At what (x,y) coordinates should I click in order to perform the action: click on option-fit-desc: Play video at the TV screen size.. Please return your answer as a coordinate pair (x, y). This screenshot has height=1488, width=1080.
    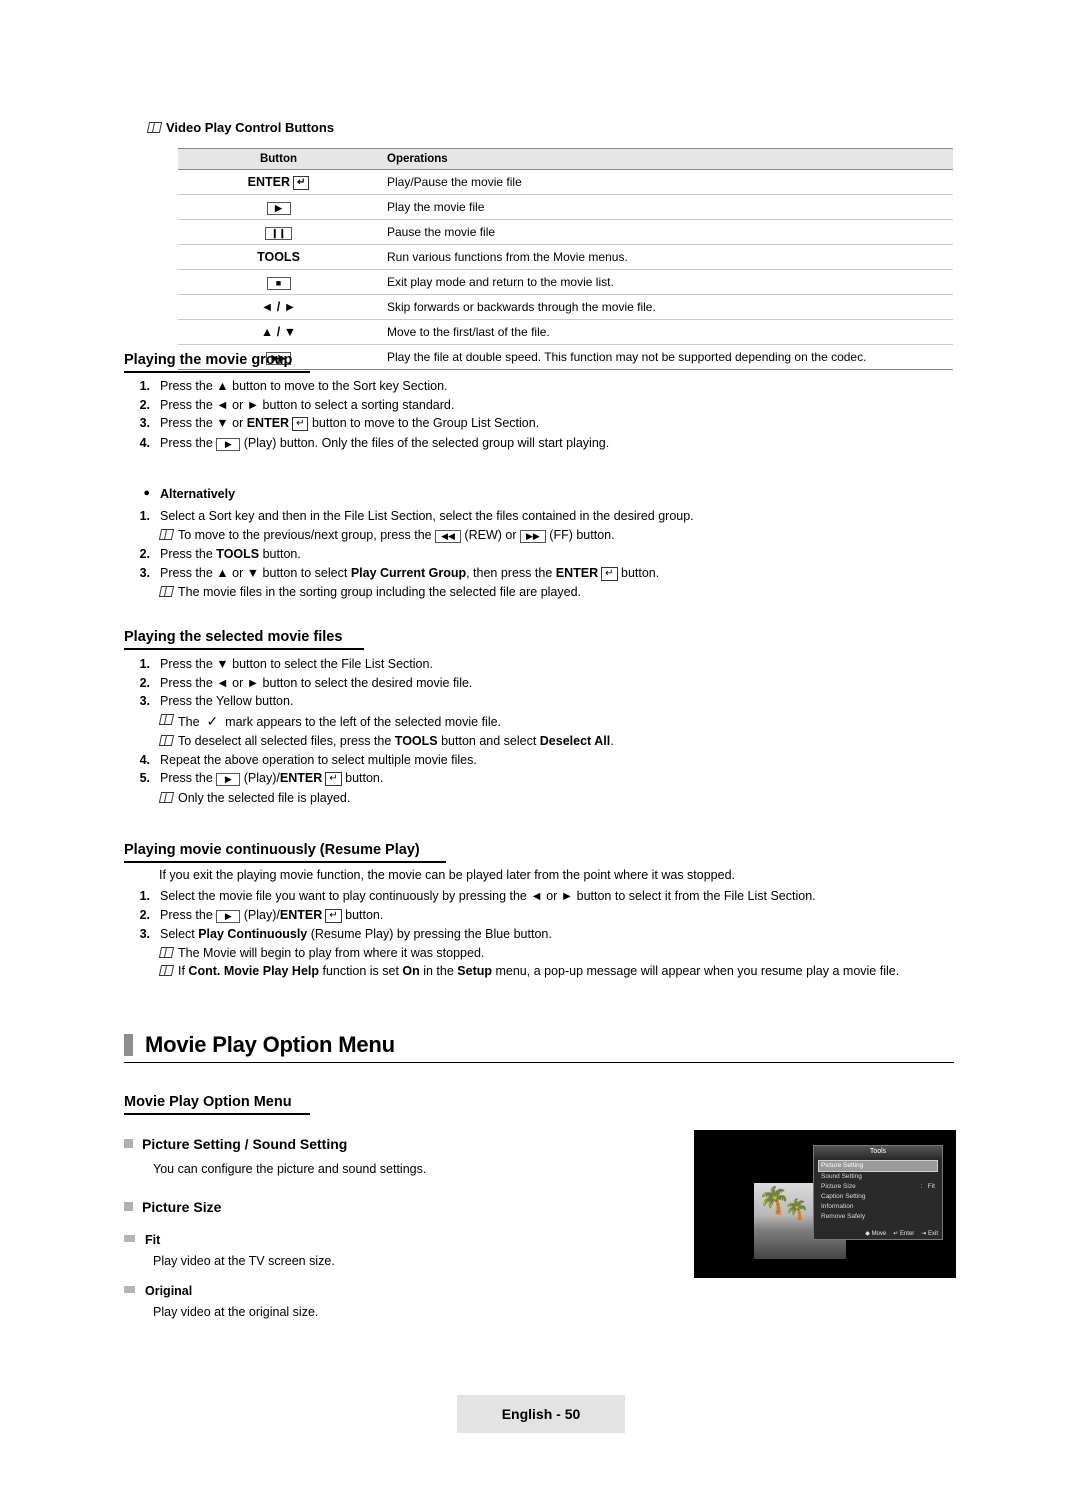
    Looking at the image, I should click on (244, 1261).